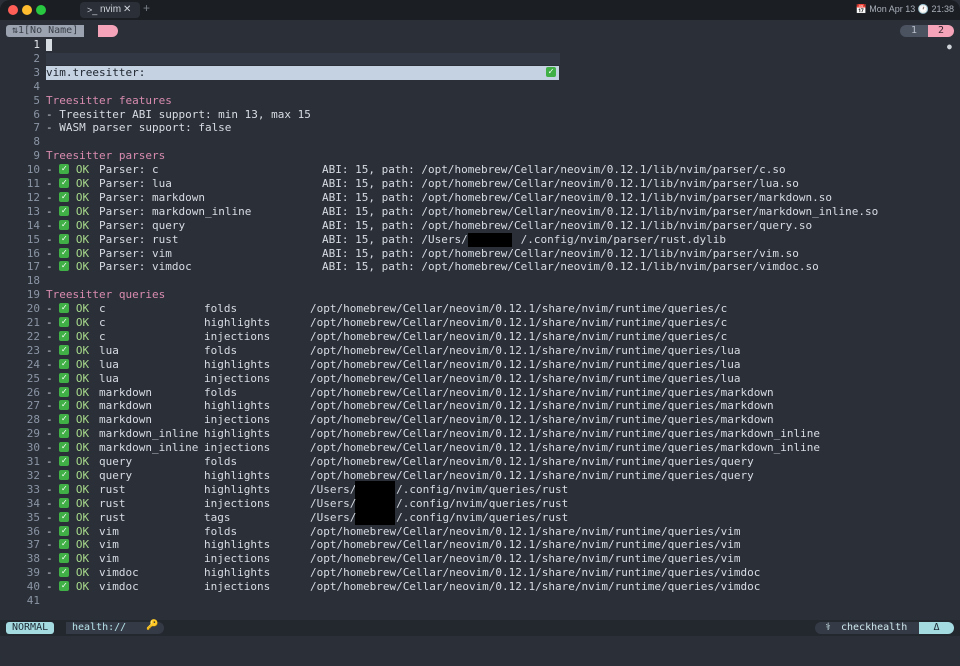 Image resolution: width=960 pixels, height=666 pixels. What do you see at coordinates (27, 10) in the screenshot?
I see `minimize-window-button` at bounding box center [27, 10].